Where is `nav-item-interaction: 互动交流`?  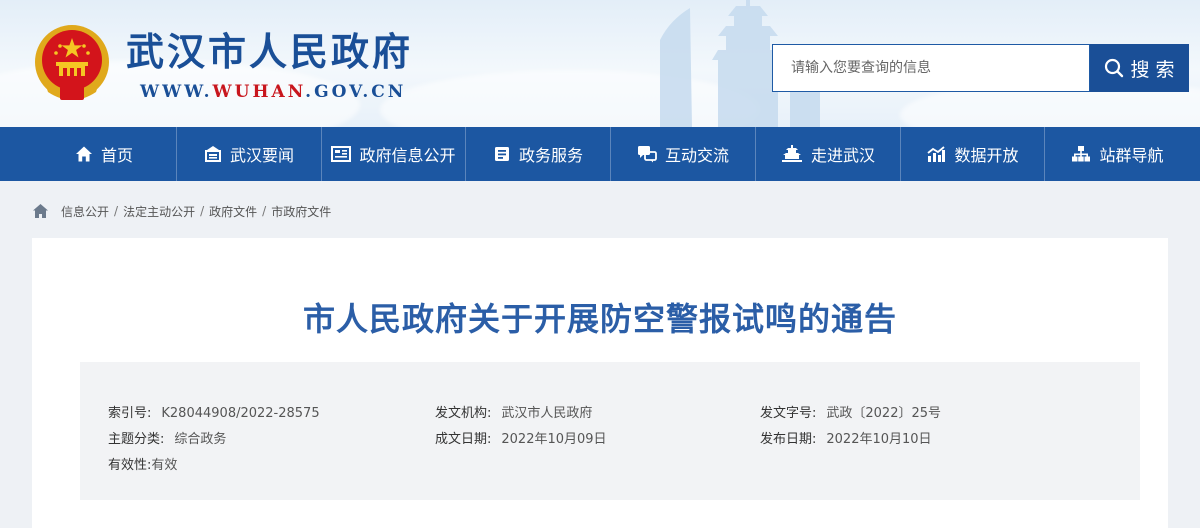 nav-item-interaction: 互动交流 is located at coordinates (683, 154).